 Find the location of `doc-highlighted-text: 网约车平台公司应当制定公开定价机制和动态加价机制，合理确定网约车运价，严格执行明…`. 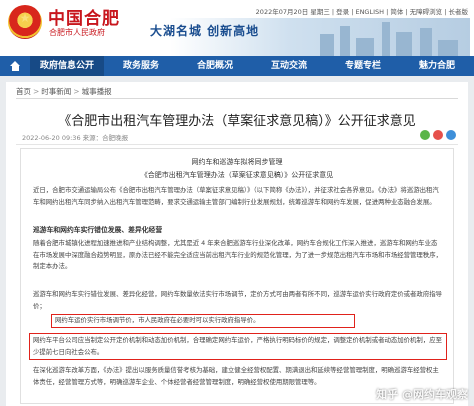

doc-highlighted-text: 网约车平台公司应当制定公开定价机制和动态加价机制，合理确定网约车运价，严格执行明… is located at coordinates (237, 346).